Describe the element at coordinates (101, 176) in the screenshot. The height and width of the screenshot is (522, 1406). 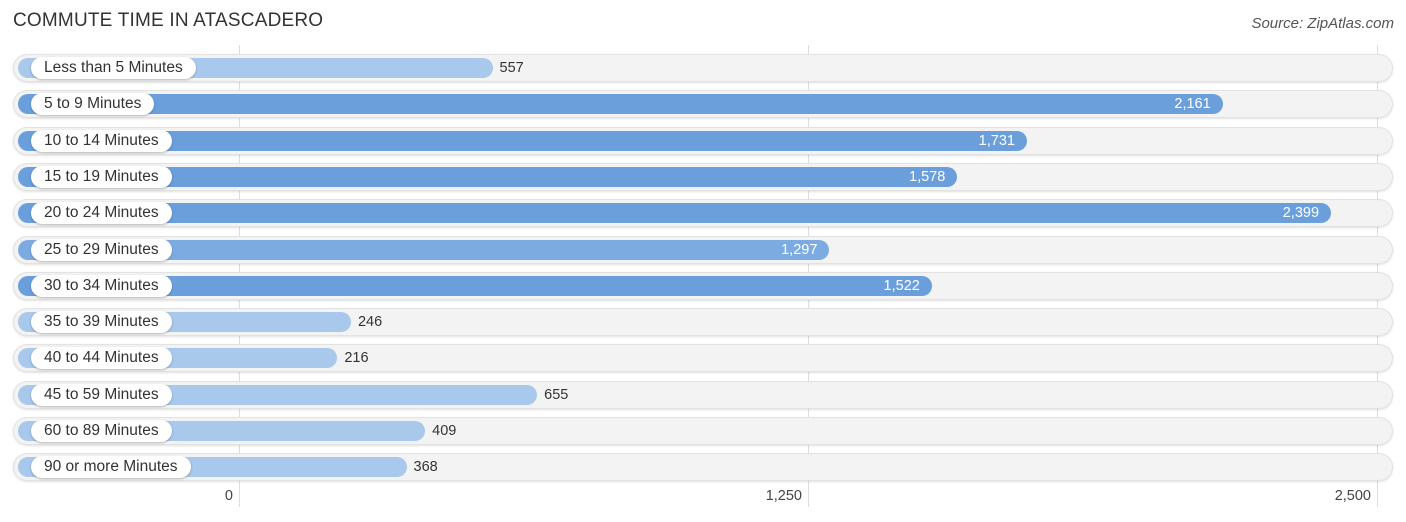
I see `category-label: 15 to 19 Minutes` at that location.